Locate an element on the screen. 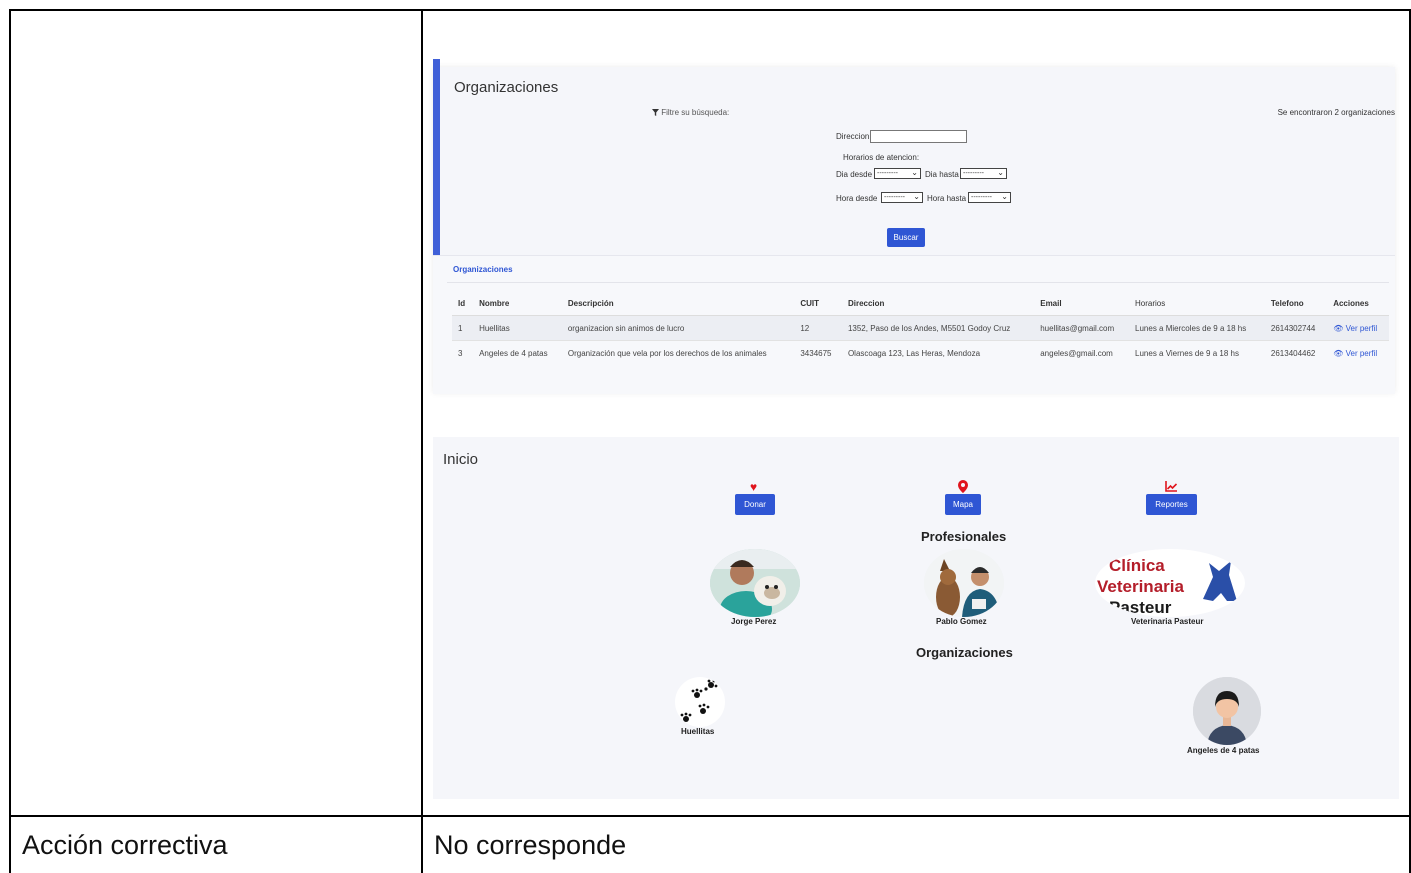 The image size is (1411, 873). organizacion-name: Angeles de 4 patas is located at coordinates (1223, 750).